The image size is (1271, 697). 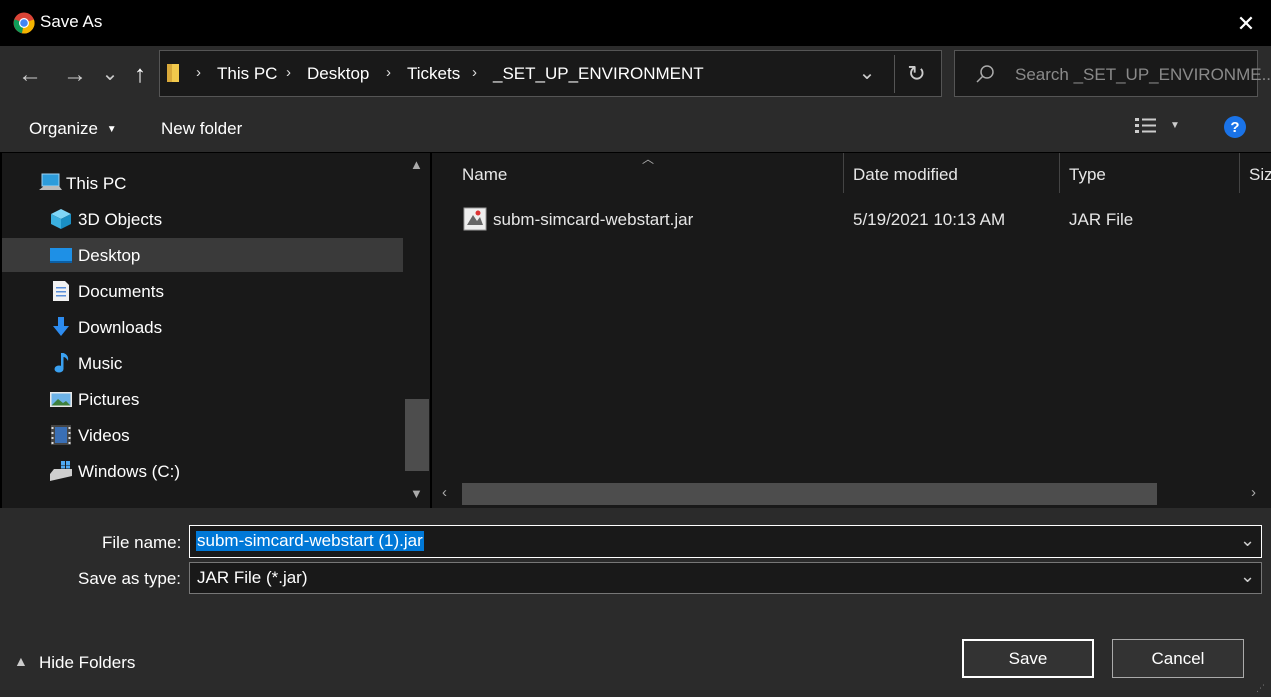 I want to click on sidebar-item-label: Windows (C:), so click(x=129, y=471).